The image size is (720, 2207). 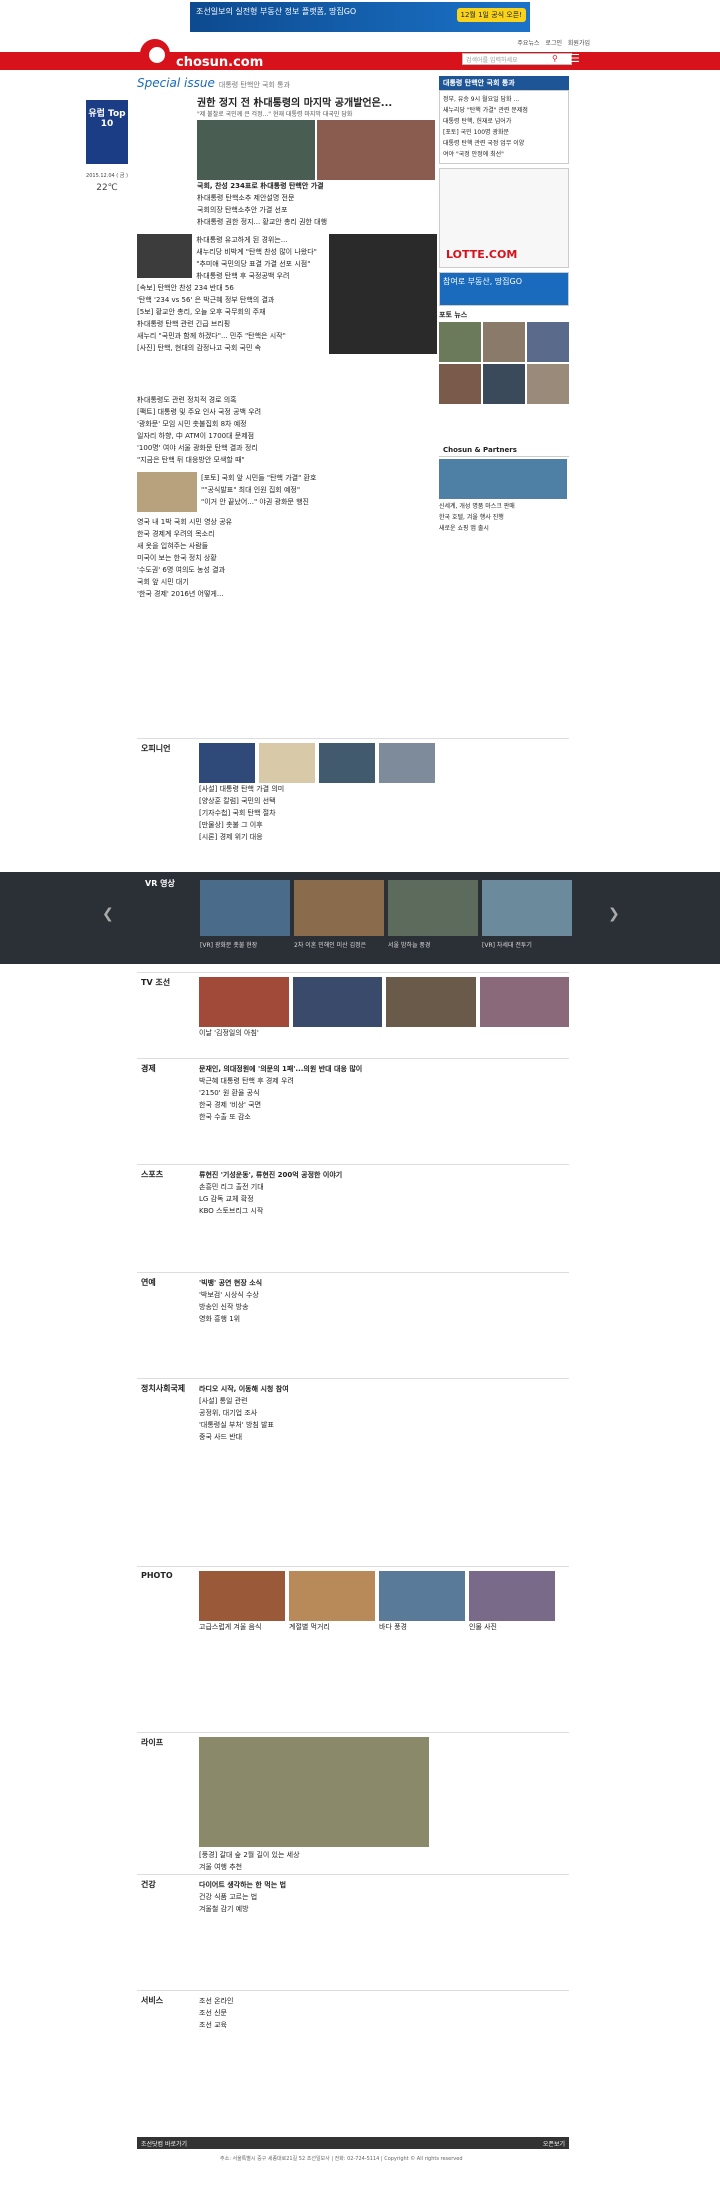 What do you see at coordinates (504, 517) in the screenshot?
I see `partner-item: 한국 호텔, 겨울 행사 진행` at bounding box center [504, 517].